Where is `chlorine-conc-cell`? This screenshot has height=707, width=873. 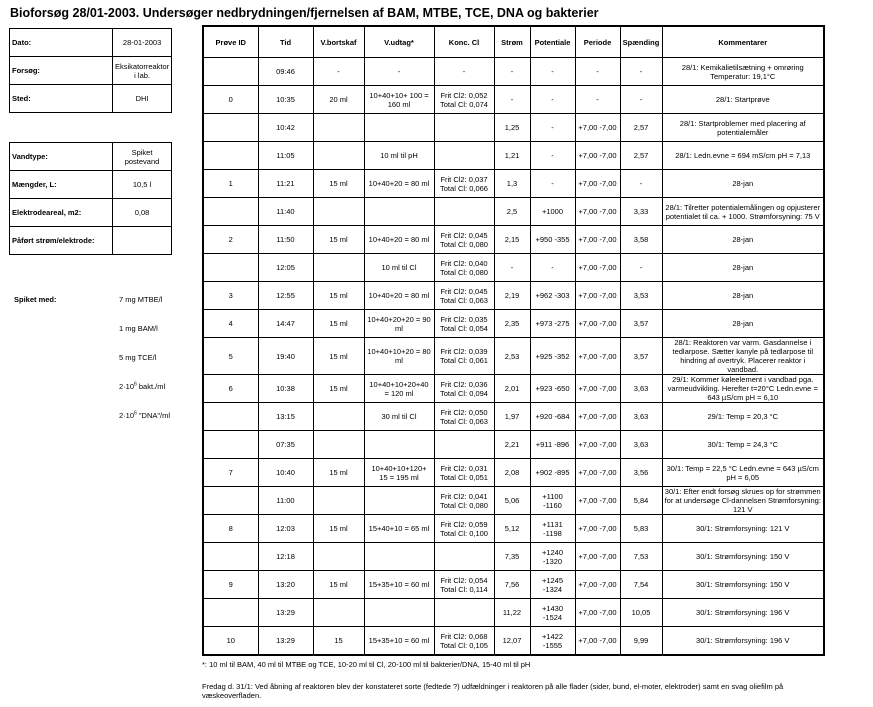
chlorine-conc-cell is located at coordinates (464, 556).